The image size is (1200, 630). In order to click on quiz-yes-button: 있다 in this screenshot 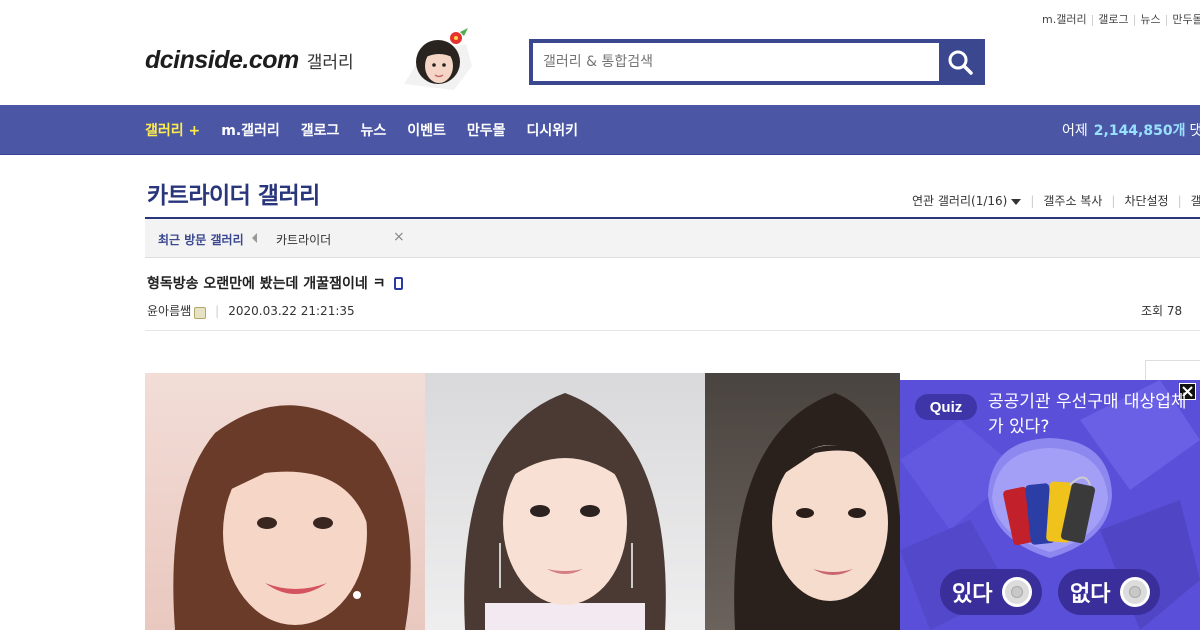, I will do `click(991, 592)`.